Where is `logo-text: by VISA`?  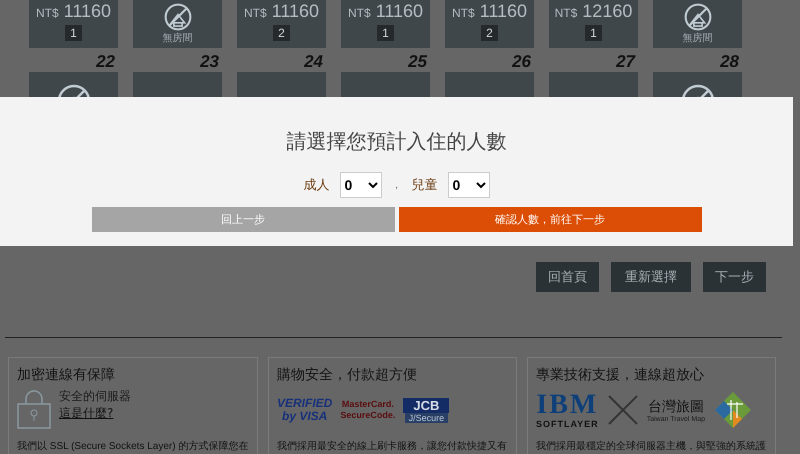 logo-text: by VISA is located at coordinates (305, 416).